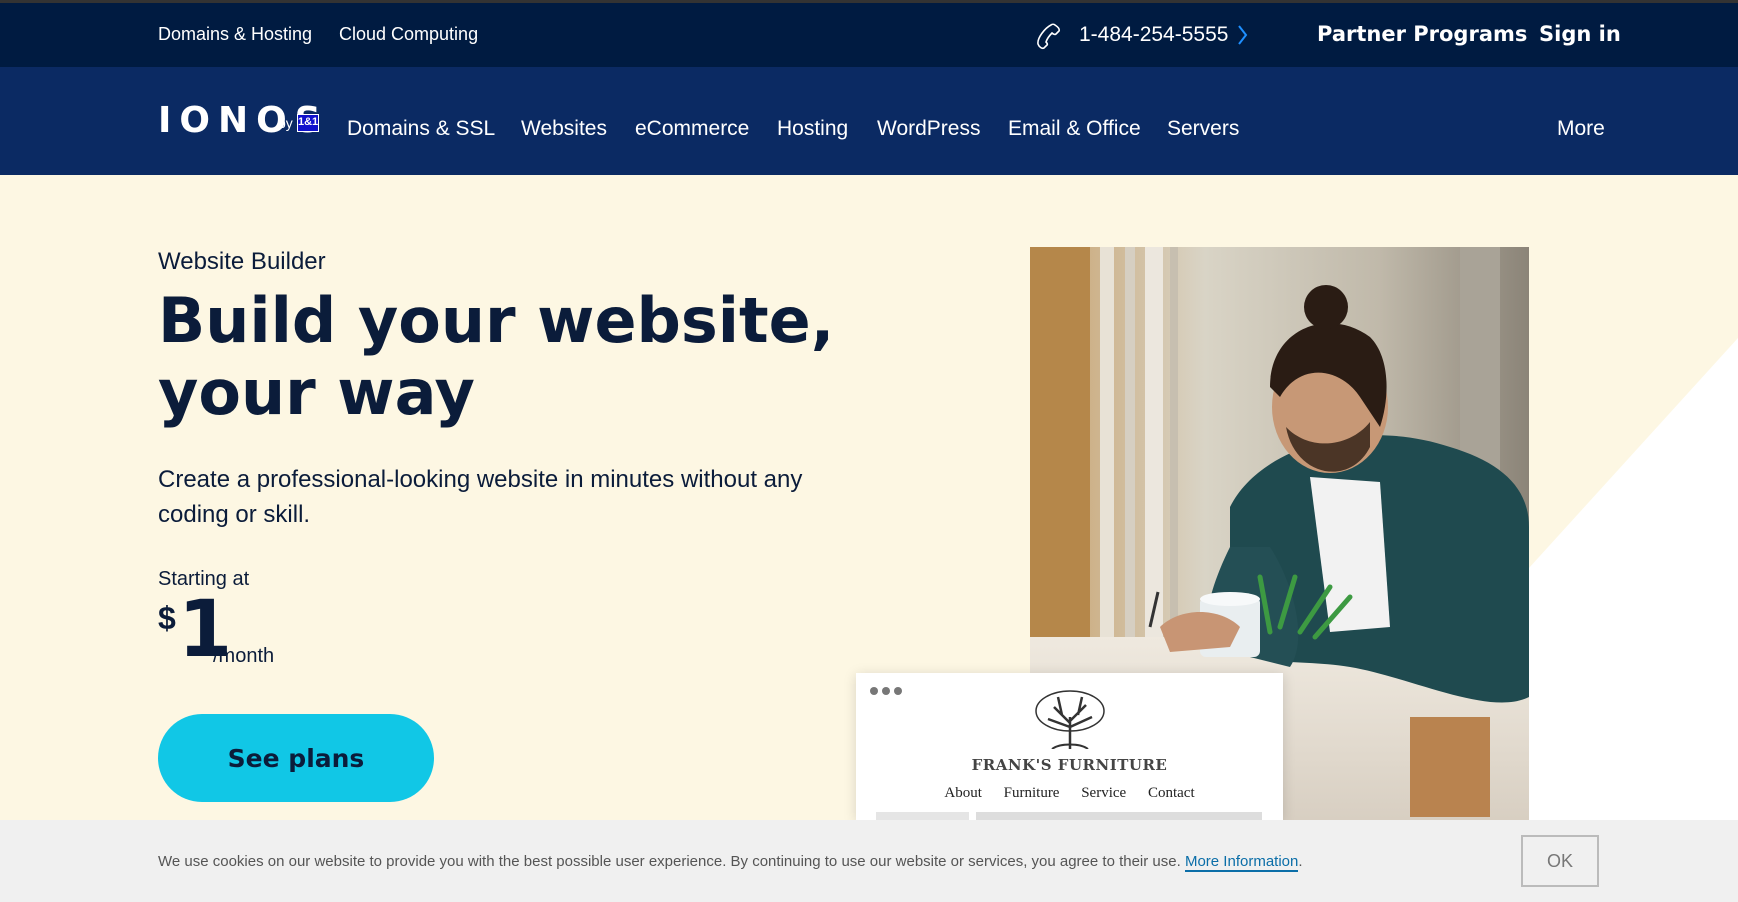 Image resolution: width=1738 pixels, height=902 pixels. Describe the element at coordinates (408, 34) in the screenshot. I see `tab-cloud-computing: Cloud Computing` at that location.